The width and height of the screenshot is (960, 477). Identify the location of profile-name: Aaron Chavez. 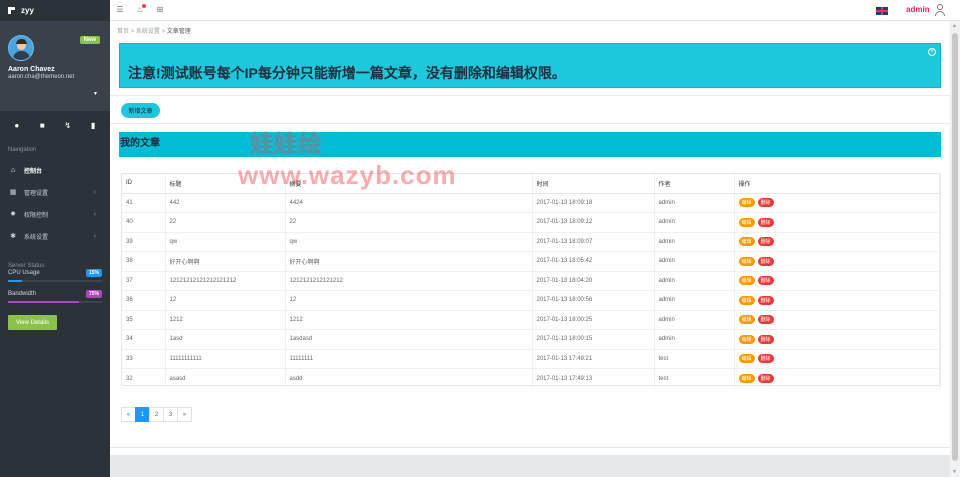
(55, 69).